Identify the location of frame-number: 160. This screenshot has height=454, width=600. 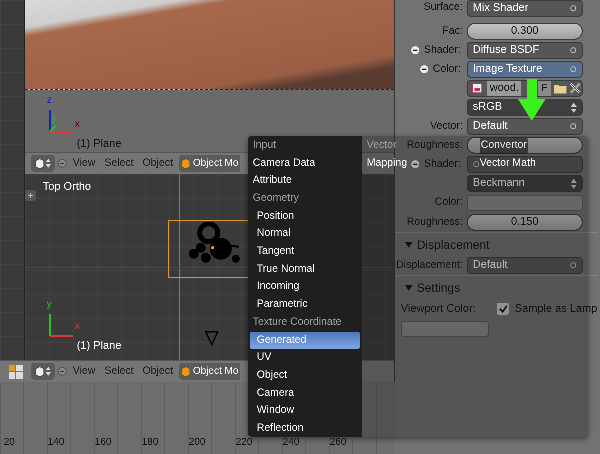
(103, 442).